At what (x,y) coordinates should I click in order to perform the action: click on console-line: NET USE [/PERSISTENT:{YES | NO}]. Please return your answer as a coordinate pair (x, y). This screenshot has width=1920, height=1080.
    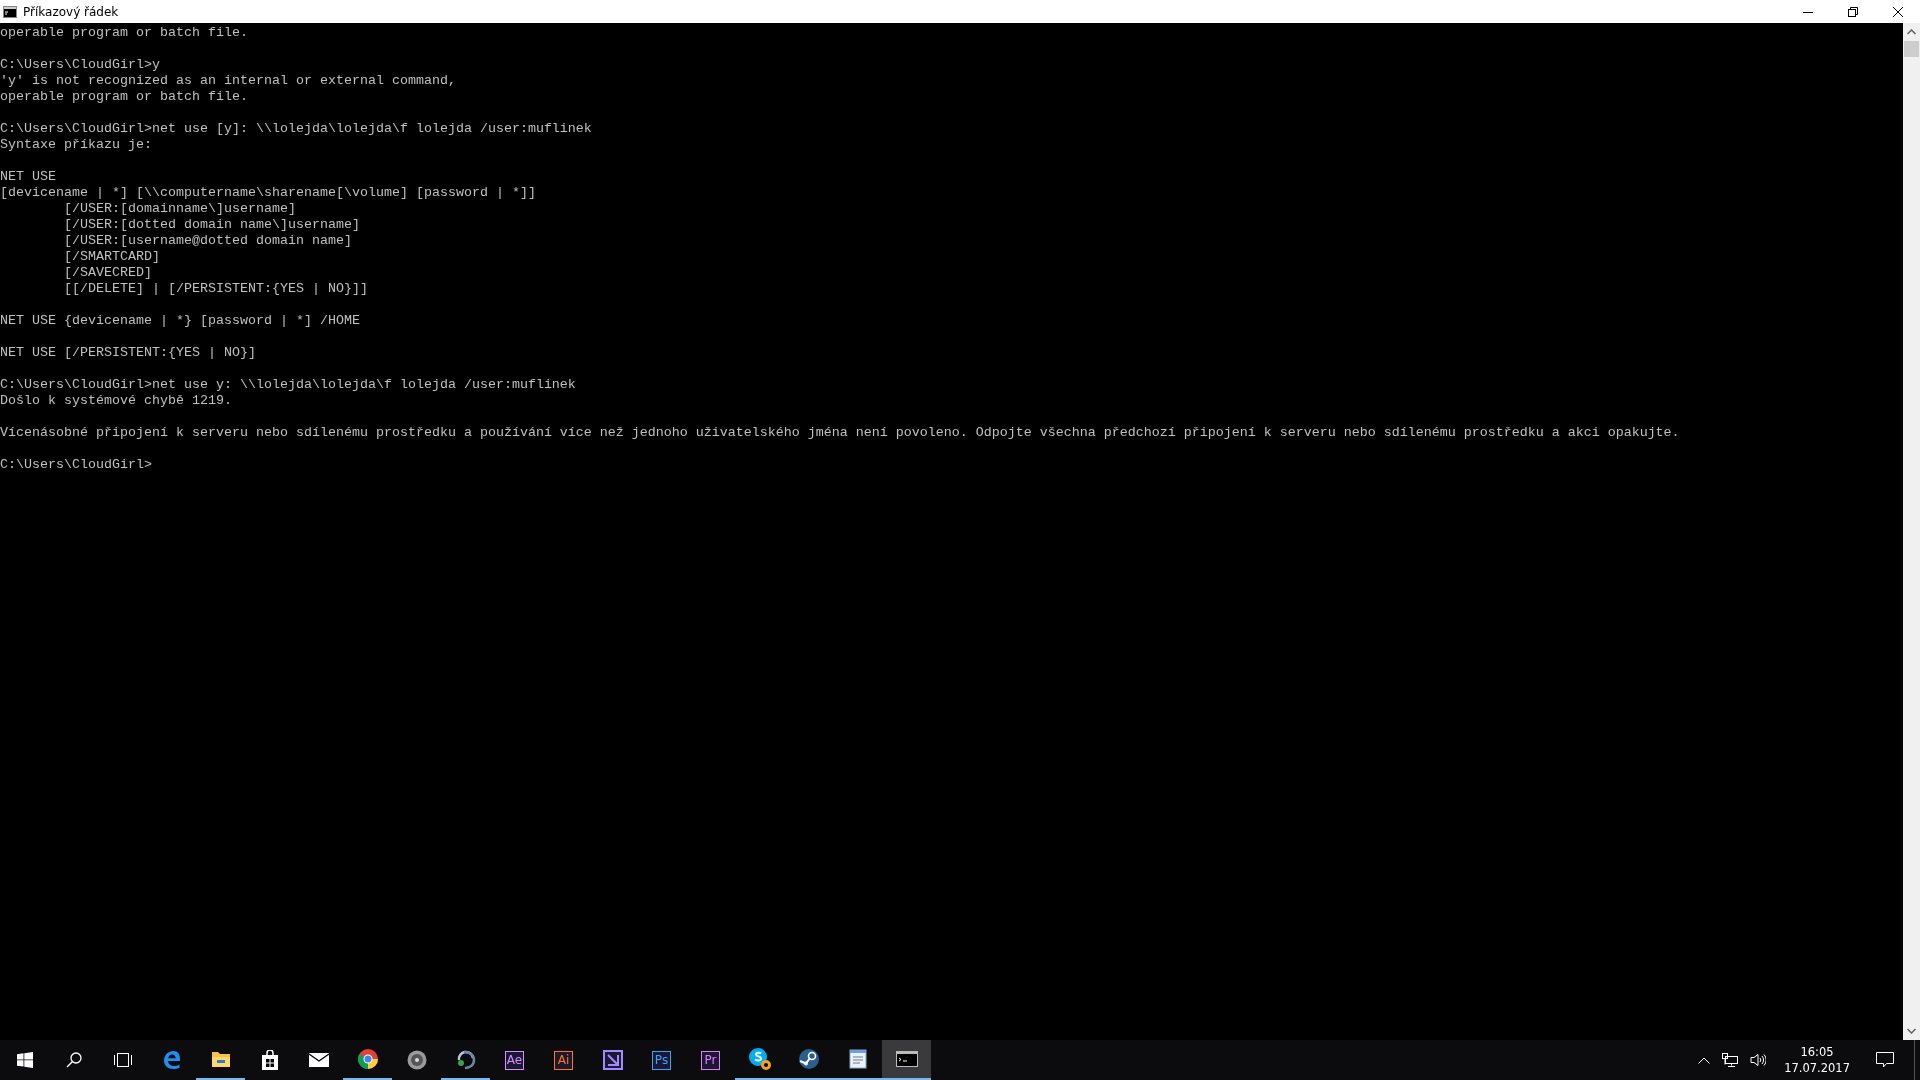
    Looking at the image, I should click on (128, 353).